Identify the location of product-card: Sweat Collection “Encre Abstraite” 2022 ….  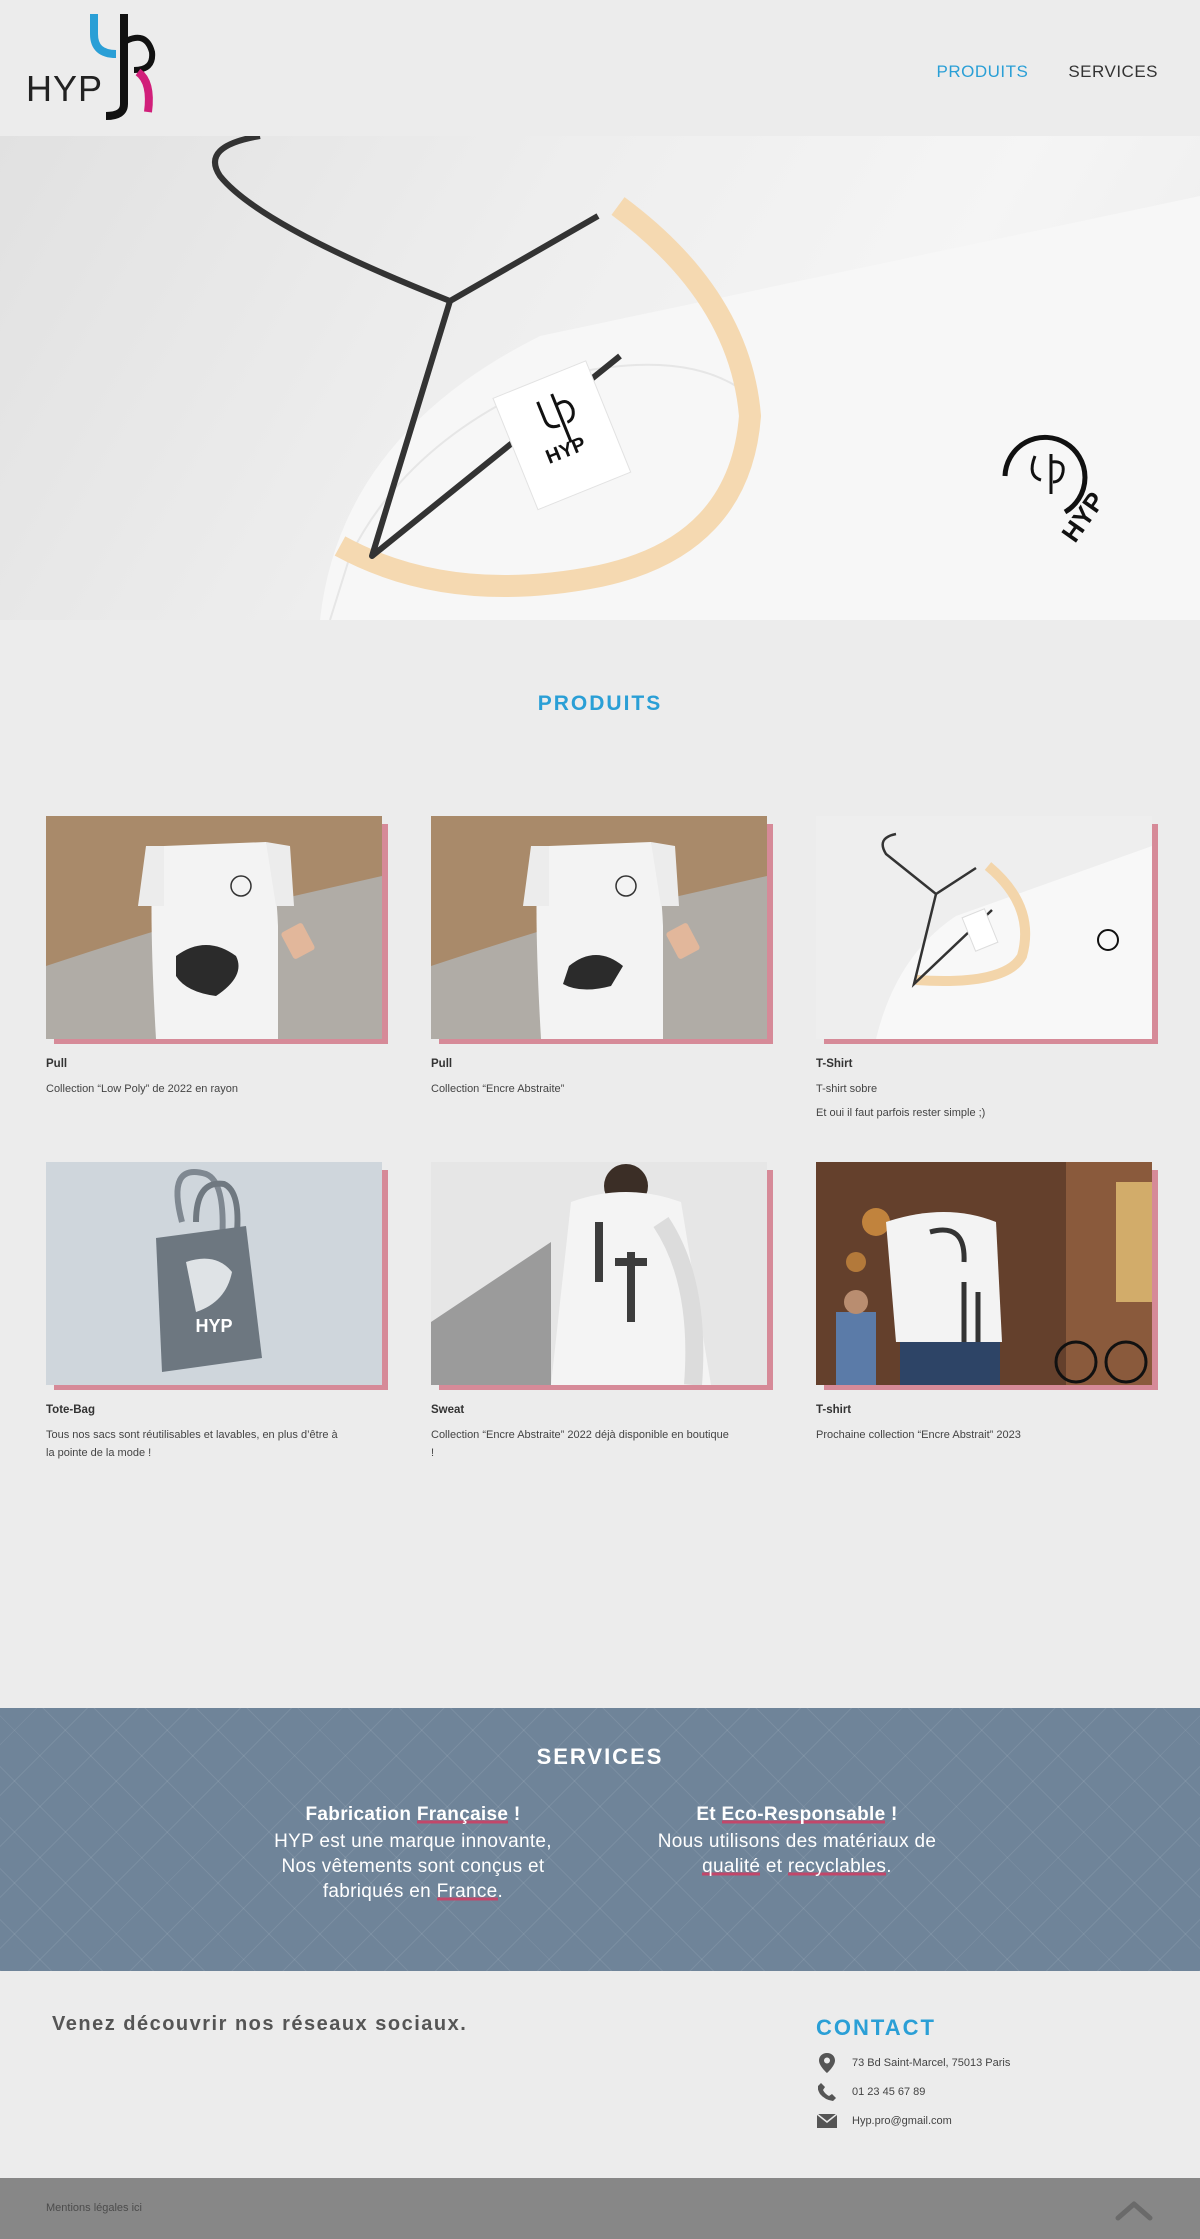
(602, 1312).